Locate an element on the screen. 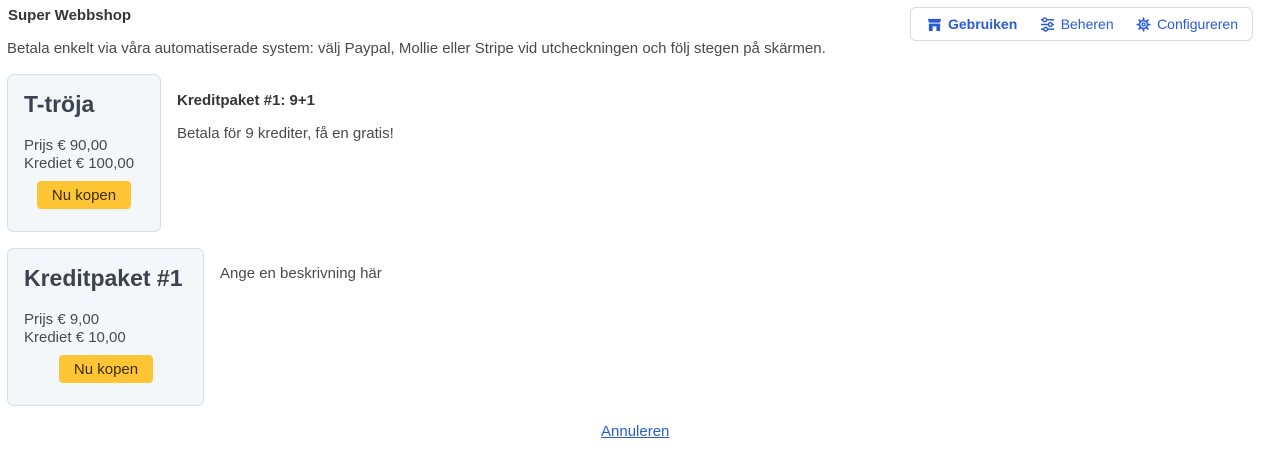  tab-gebruiken: Gebruiken is located at coordinates (972, 24).